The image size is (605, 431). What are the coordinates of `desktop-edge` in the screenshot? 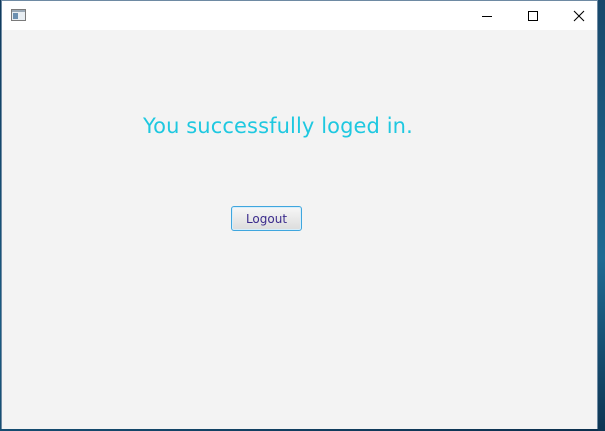 It's located at (601, 215).